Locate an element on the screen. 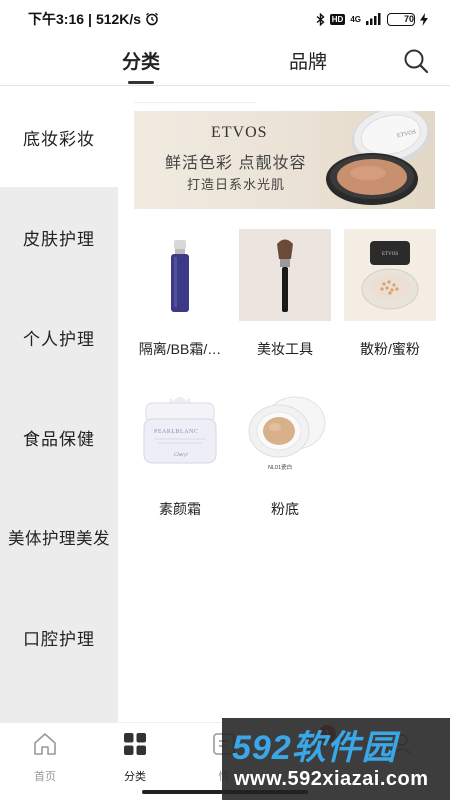 The height and width of the screenshot is (800, 450). serum-bottle-image is located at coordinates (180, 276).